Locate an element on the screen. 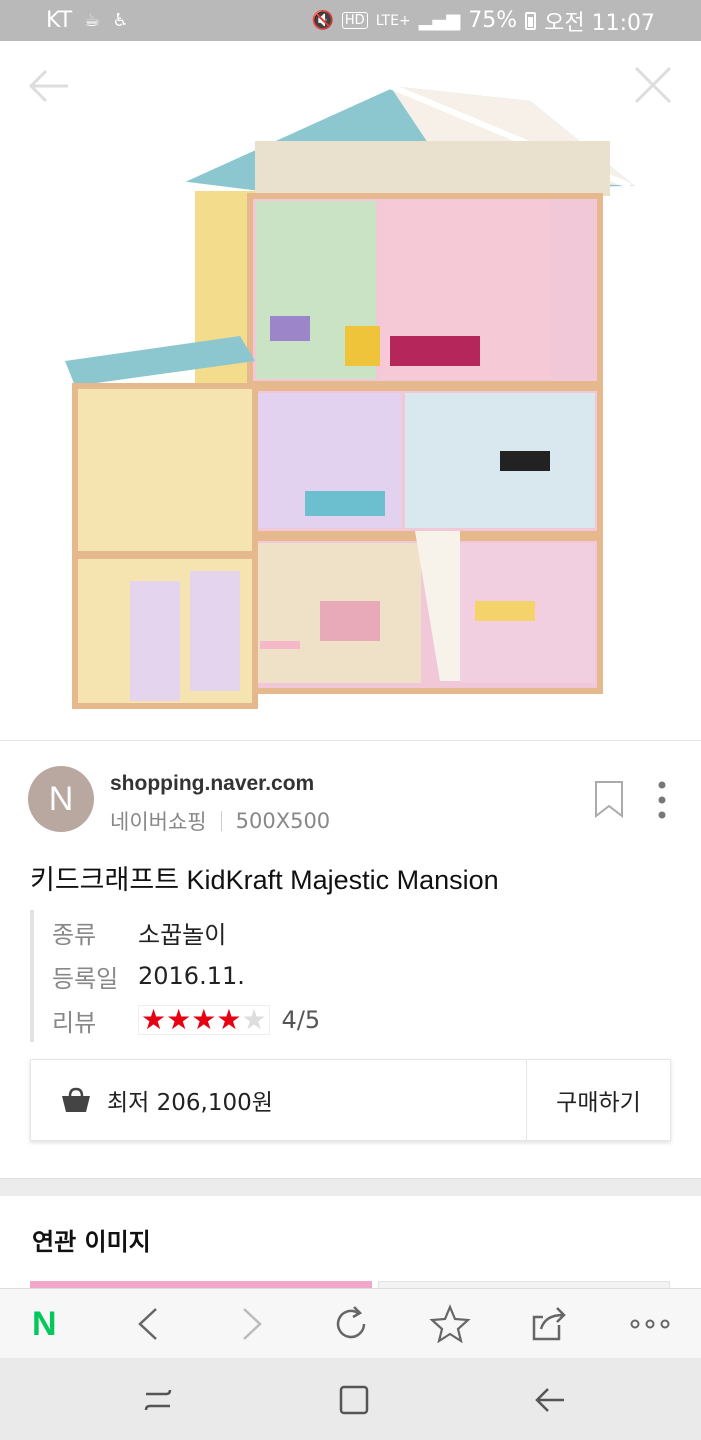  system-back-icon is located at coordinates (550, 1400).